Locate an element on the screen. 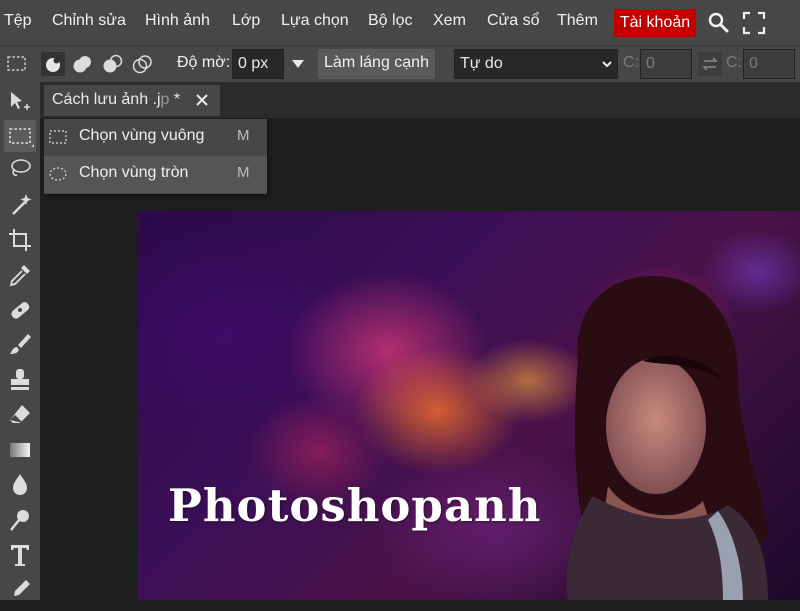  dropdown-arrow-icon is located at coordinates (298, 64).